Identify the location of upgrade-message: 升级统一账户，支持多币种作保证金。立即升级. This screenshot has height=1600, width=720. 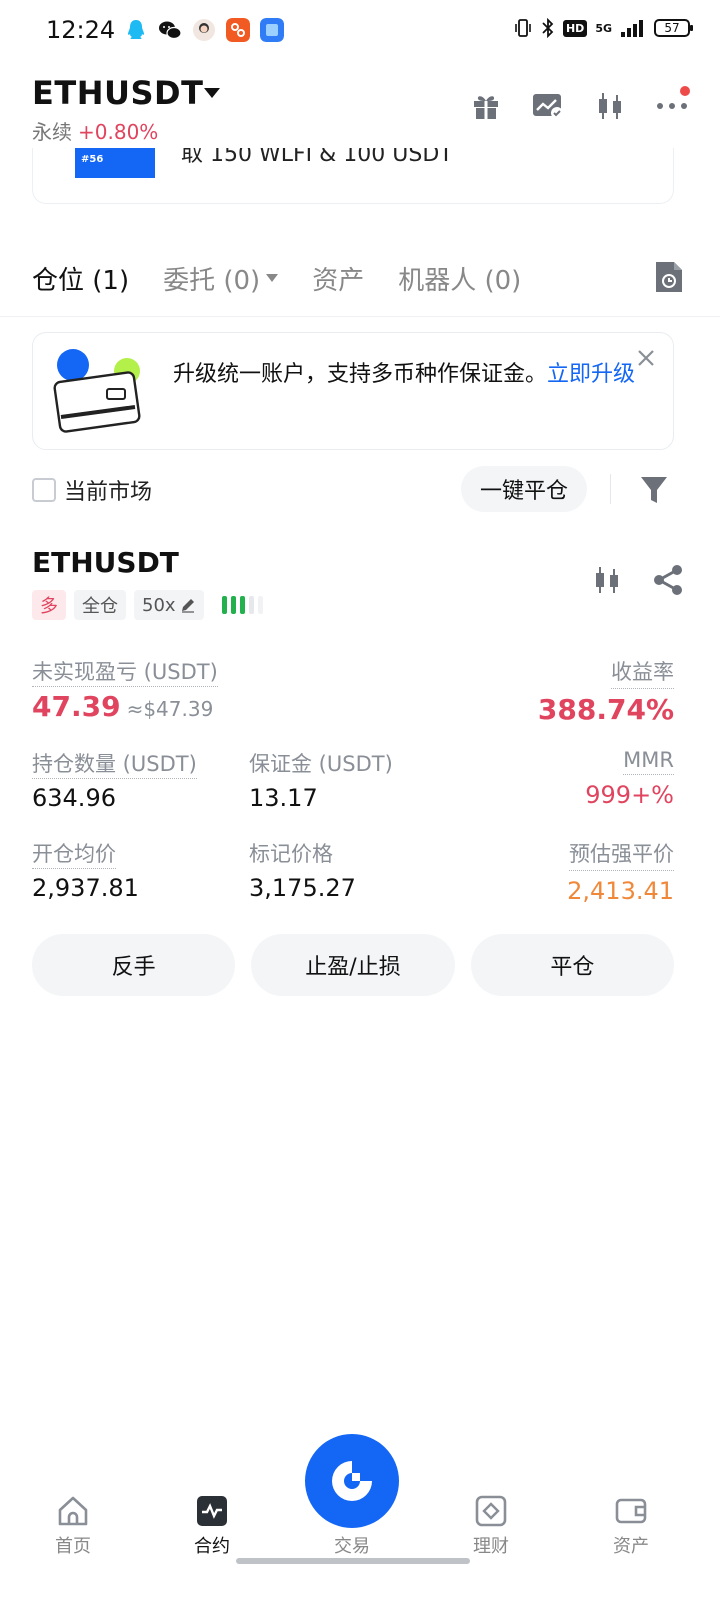
(404, 374).